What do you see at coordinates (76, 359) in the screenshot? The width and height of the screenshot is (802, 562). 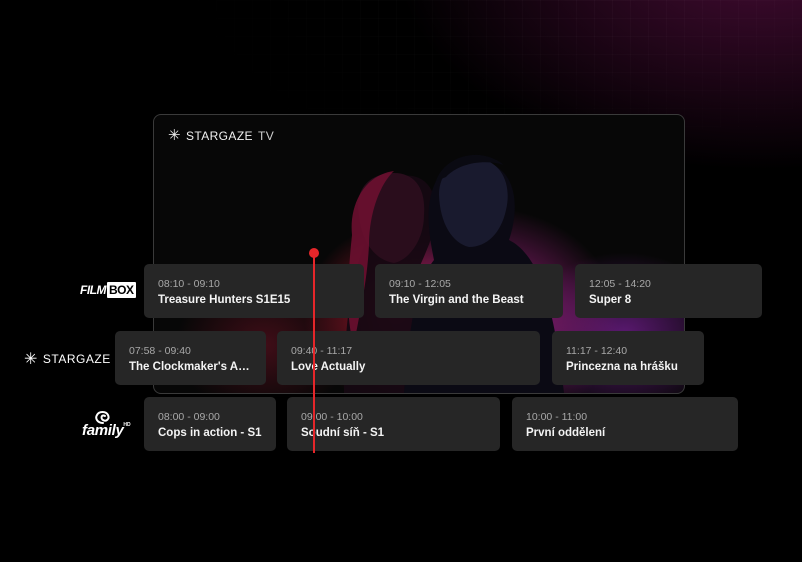 I see `stargaze-logo-text: STARGAZE` at bounding box center [76, 359].